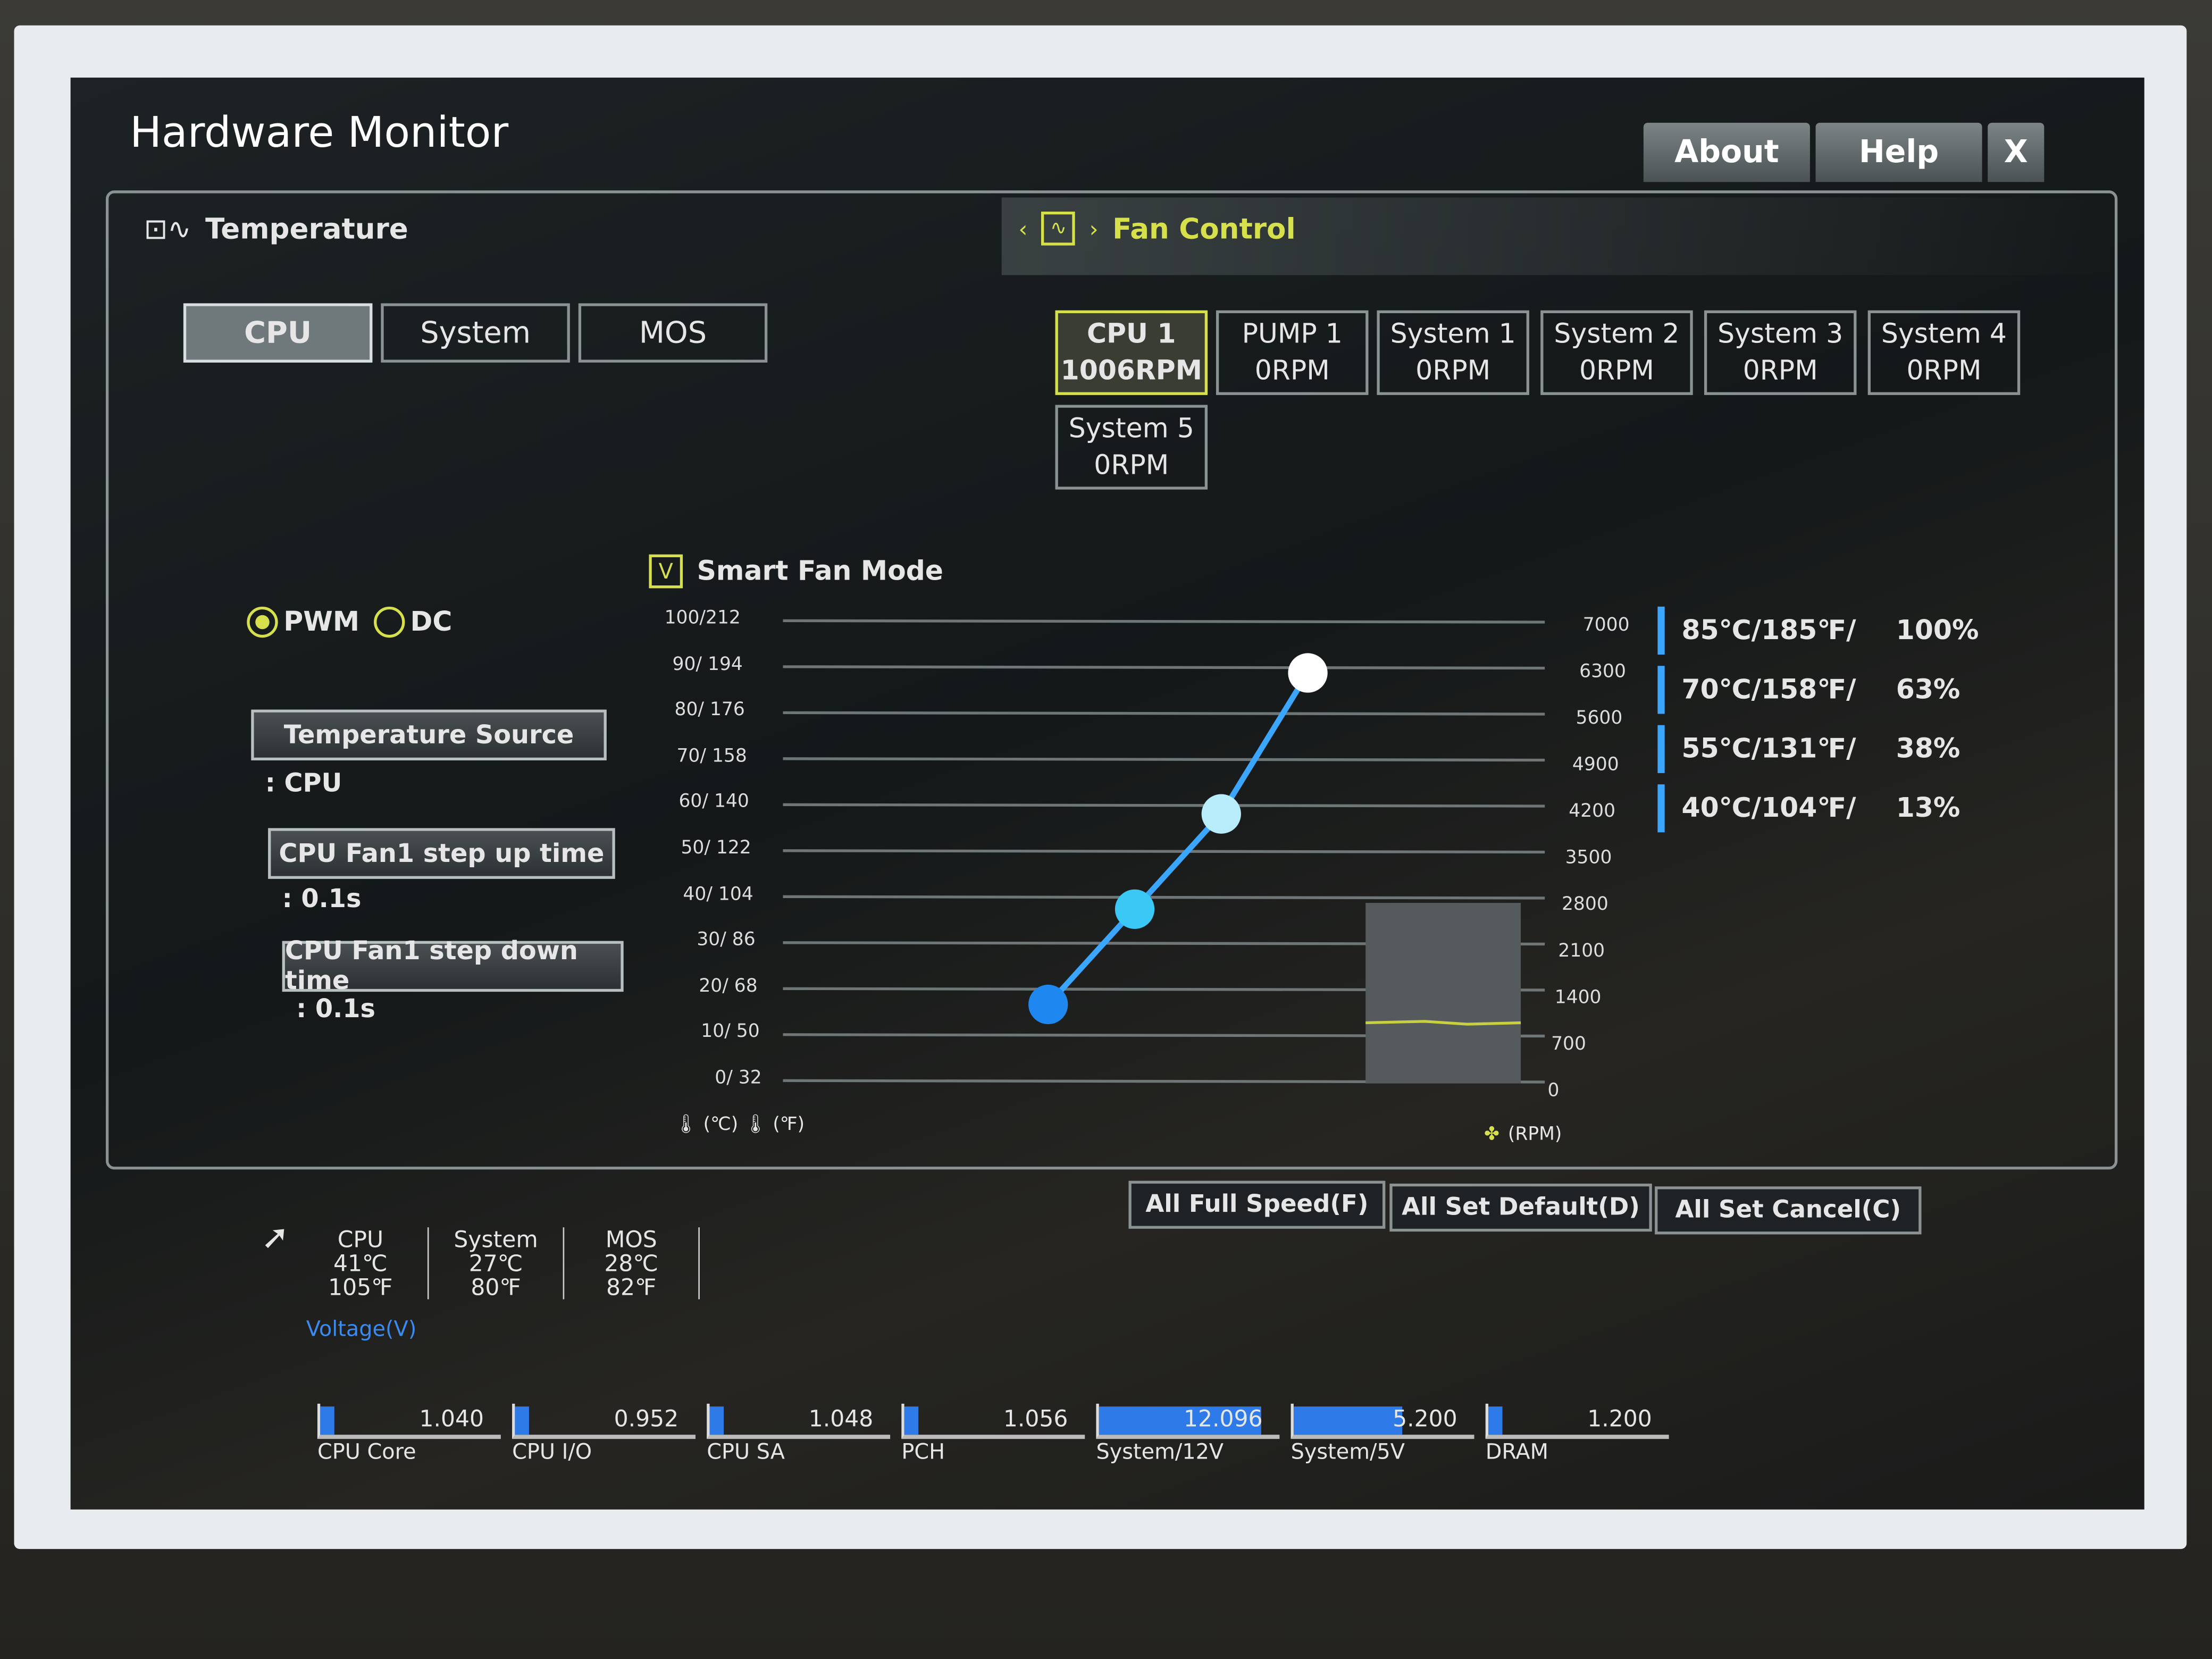 This screenshot has height=1659, width=2212. Describe the element at coordinates (409, 1421) in the screenshot. I see `voltage-bar: 1.040` at that location.